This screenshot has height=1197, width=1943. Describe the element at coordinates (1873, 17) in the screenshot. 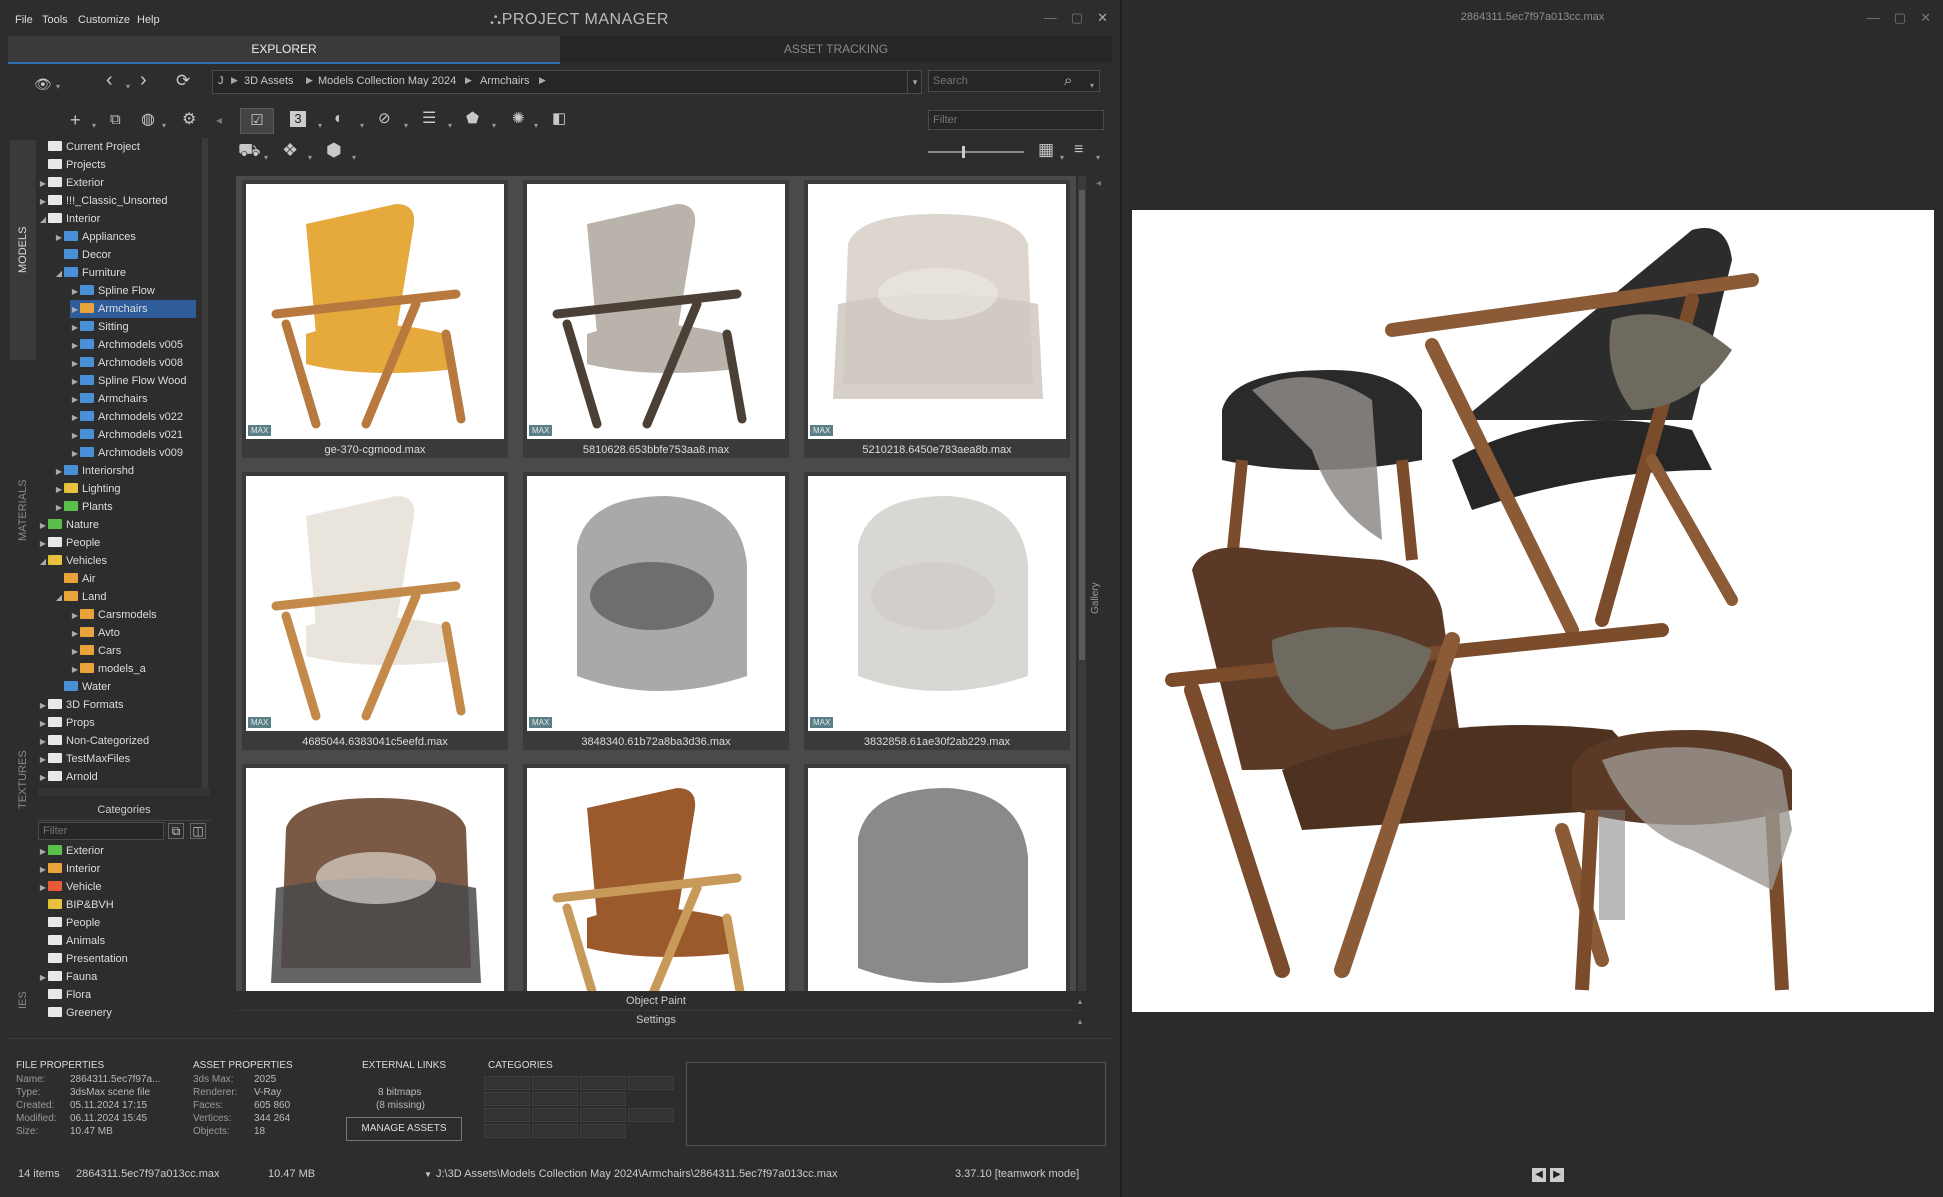

I see `minimize-icon: —` at that location.